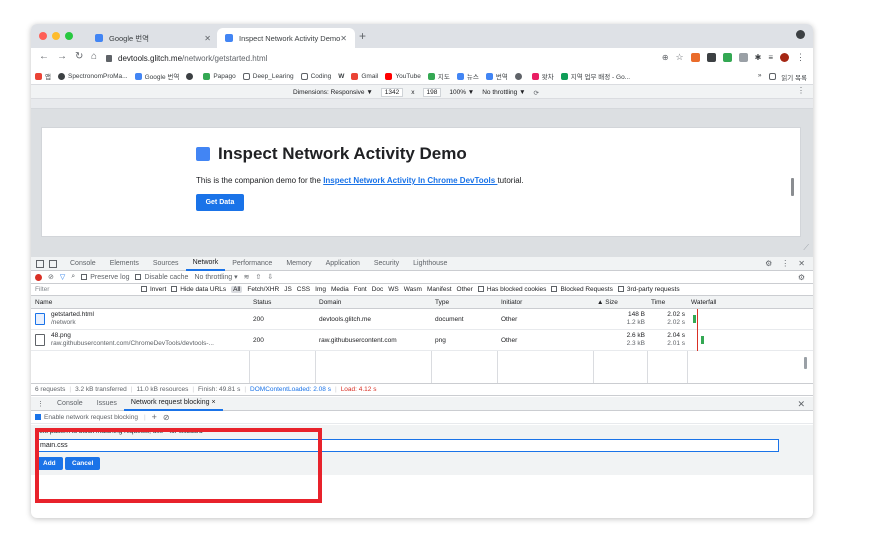  Describe the element at coordinates (403, 76) in the screenshot. I see `bookmark-item: YouTube` at that location.